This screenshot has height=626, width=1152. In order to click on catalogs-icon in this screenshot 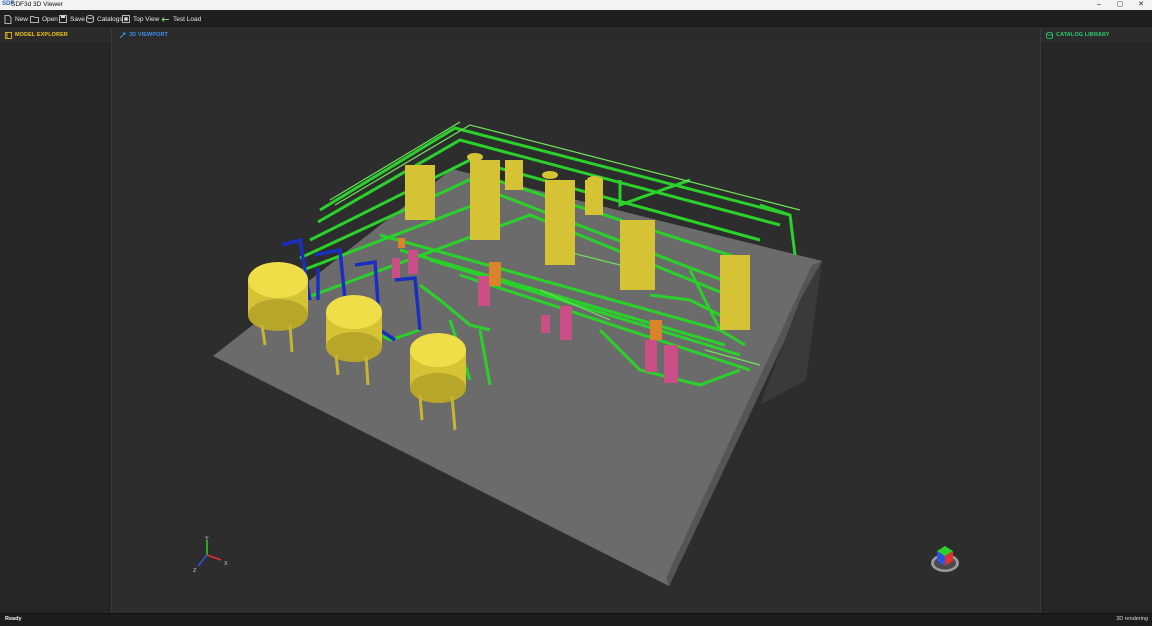, I will do `click(90, 19)`.